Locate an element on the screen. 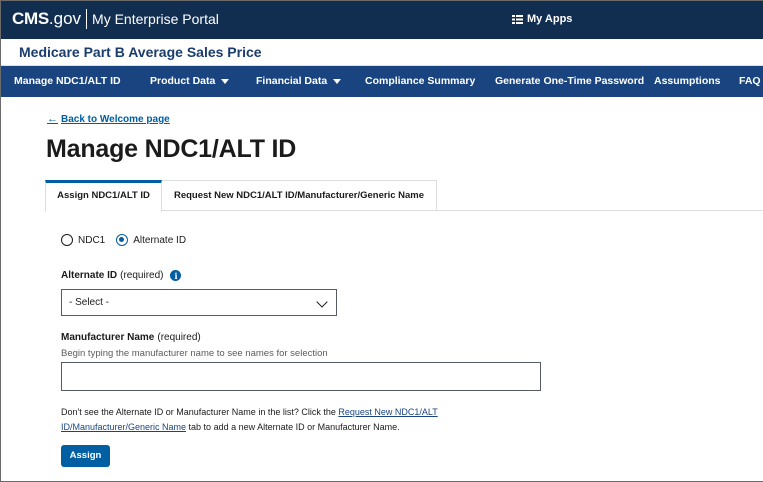 This screenshot has height=482, width=763. logo-gov-text: .gov is located at coordinates (65, 18).